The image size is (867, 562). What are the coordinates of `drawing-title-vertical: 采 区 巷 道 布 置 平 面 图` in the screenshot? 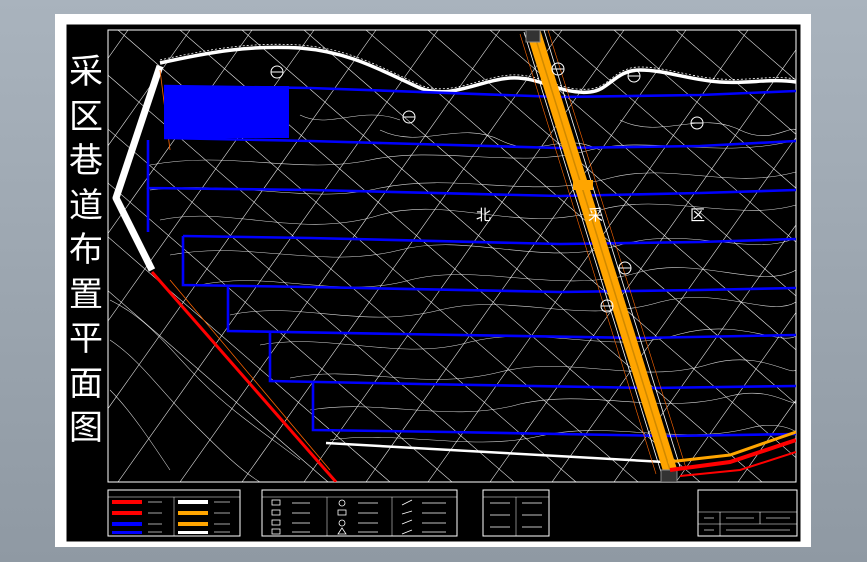 It's located at (86, 250).